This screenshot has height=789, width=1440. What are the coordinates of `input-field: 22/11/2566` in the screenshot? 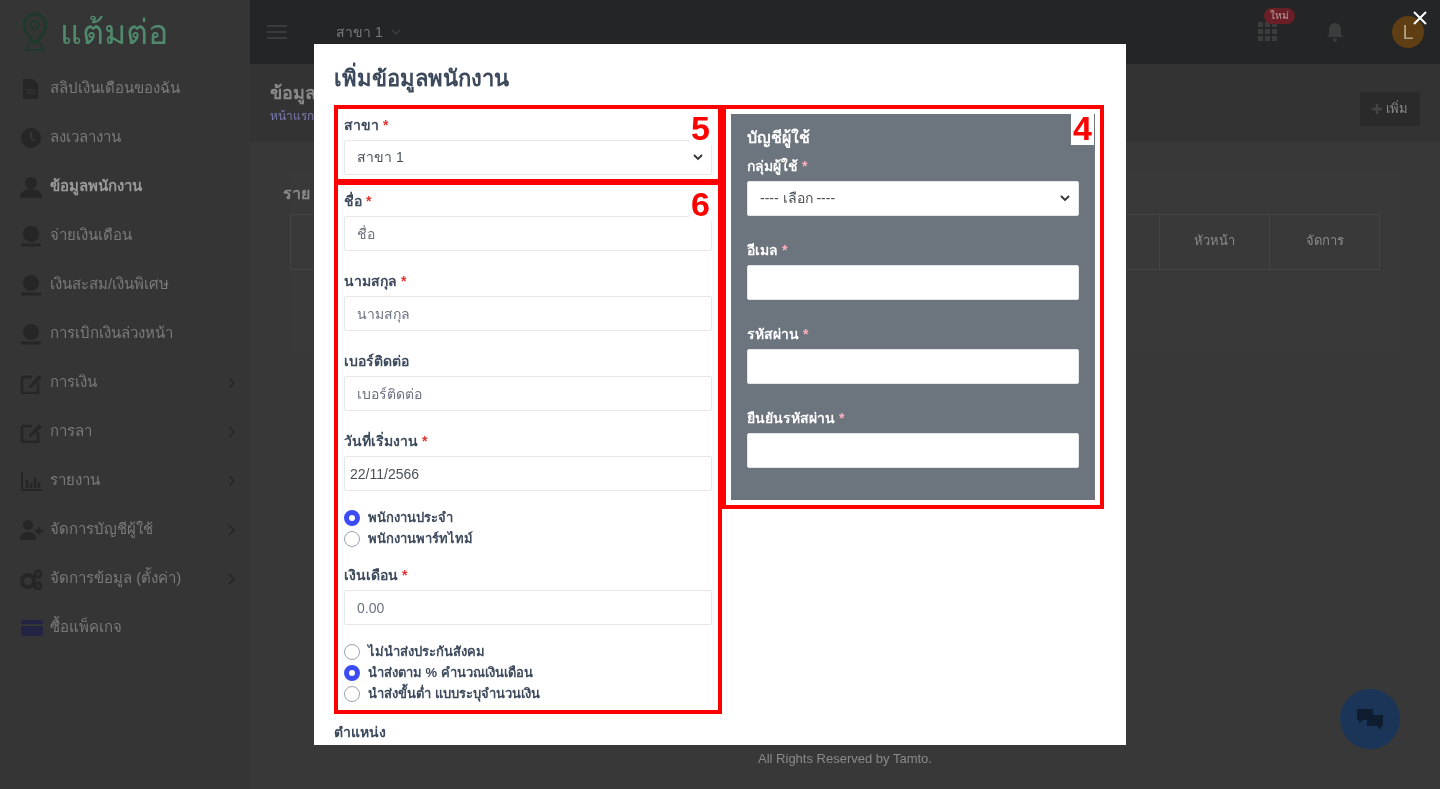 It's located at (528, 473).